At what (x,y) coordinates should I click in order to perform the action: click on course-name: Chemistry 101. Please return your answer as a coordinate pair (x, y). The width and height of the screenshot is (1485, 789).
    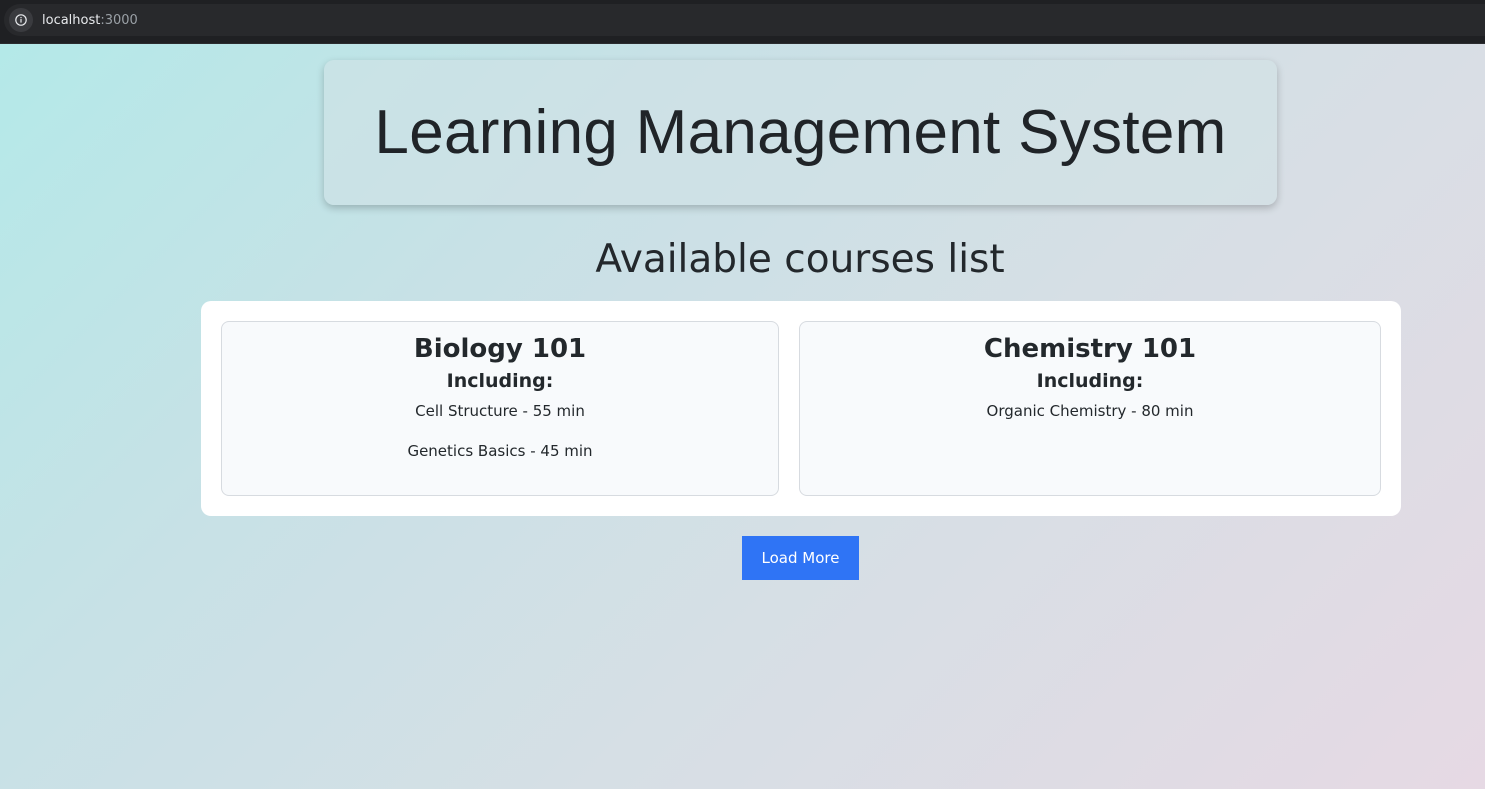
    Looking at the image, I should click on (1090, 349).